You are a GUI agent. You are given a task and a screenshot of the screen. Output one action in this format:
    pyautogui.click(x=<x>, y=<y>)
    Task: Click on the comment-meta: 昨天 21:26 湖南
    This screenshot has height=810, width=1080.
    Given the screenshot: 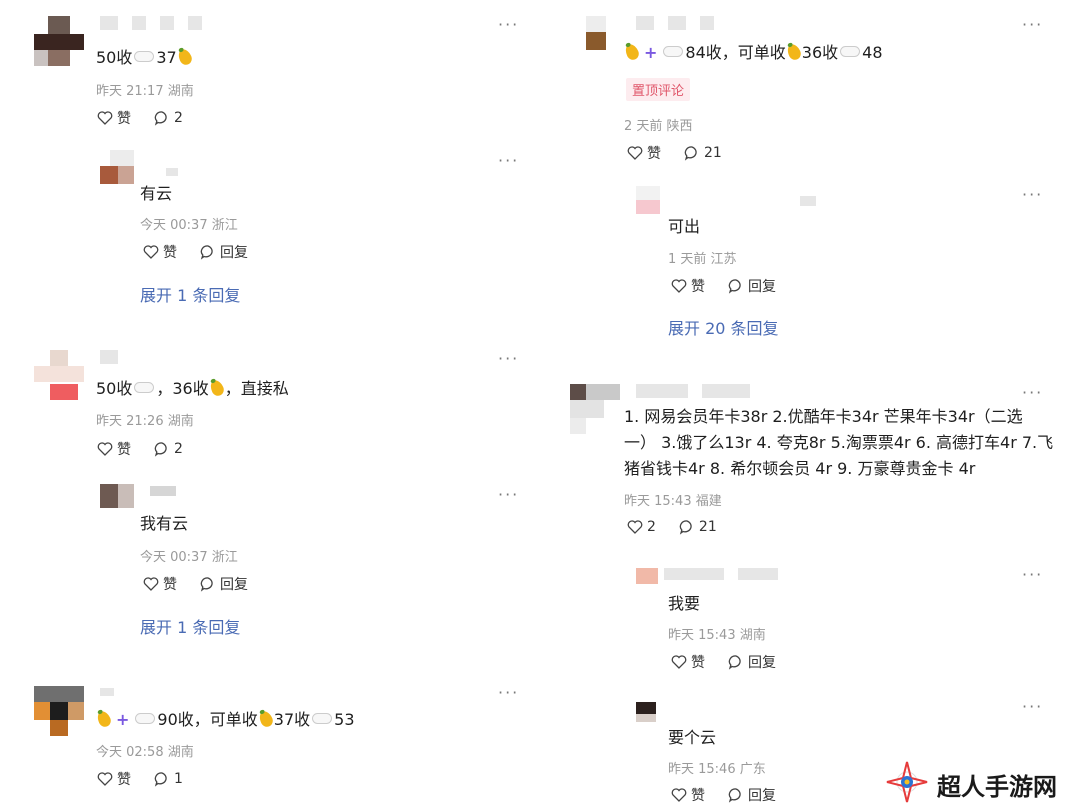 What is the action you would take?
    pyautogui.click(x=145, y=421)
    